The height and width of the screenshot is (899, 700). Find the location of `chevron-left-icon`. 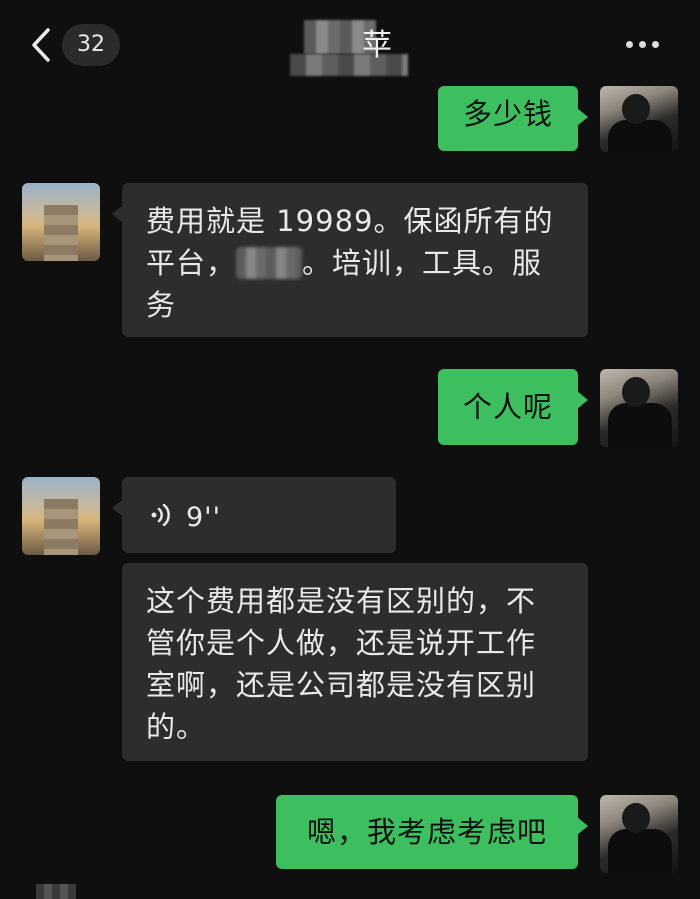

chevron-left-icon is located at coordinates (41, 45).